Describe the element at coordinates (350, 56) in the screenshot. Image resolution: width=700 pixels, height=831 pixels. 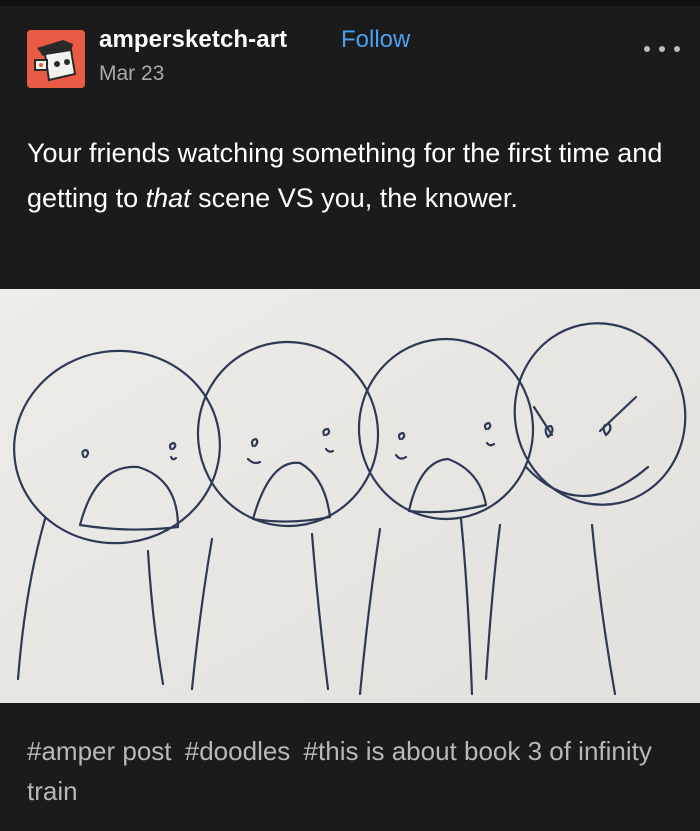
I see `post-header: ampersketch-art Follow Mar 23` at that location.